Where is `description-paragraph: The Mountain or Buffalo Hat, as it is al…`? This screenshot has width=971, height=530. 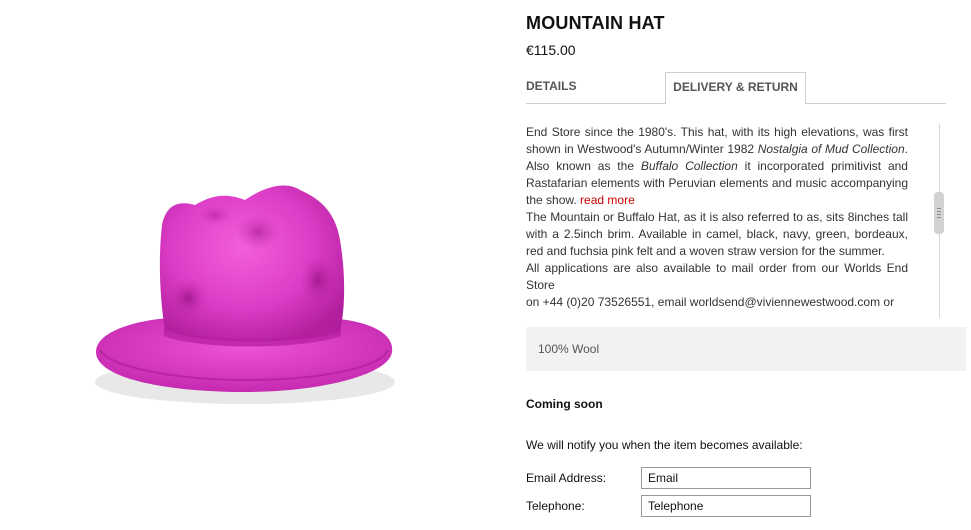 description-paragraph: The Mountain or Buffalo Hat, as it is al… is located at coordinates (717, 234).